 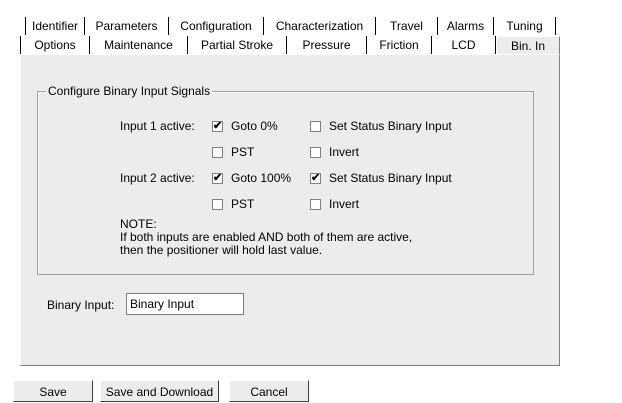 I want to click on tab-identifier: Identifier, so click(x=55, y=26).